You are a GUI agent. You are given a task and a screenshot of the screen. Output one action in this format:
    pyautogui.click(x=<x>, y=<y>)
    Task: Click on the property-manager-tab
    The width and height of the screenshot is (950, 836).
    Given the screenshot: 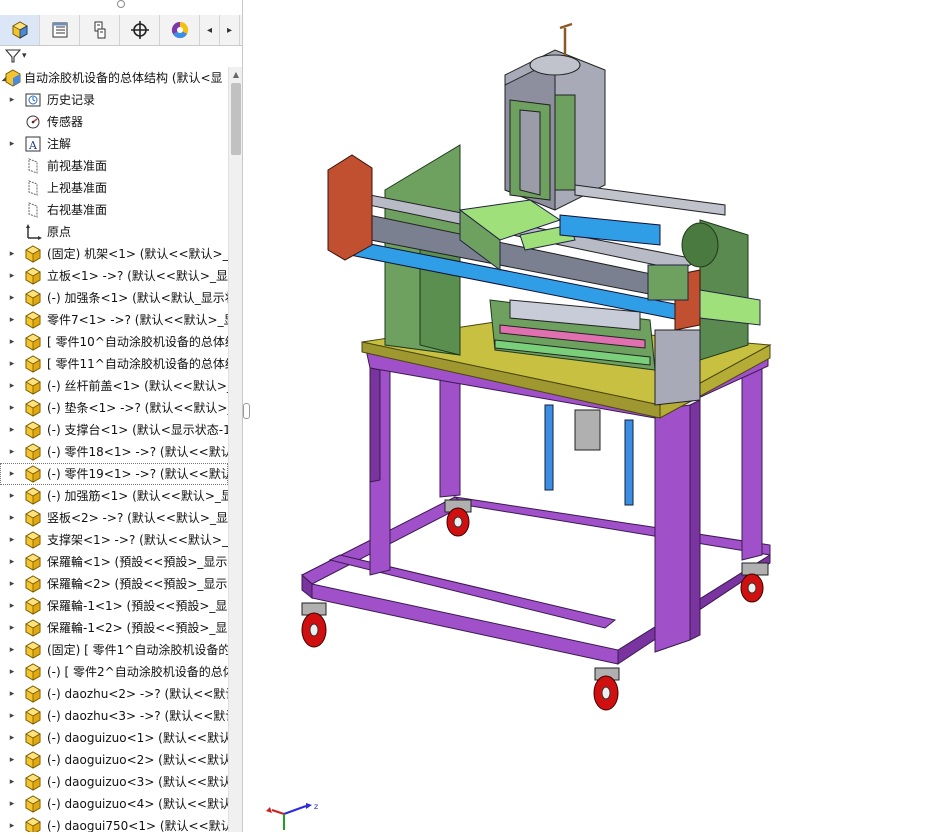 What is the action you would take?
    pyautogui.click(x=60, y=30)
    